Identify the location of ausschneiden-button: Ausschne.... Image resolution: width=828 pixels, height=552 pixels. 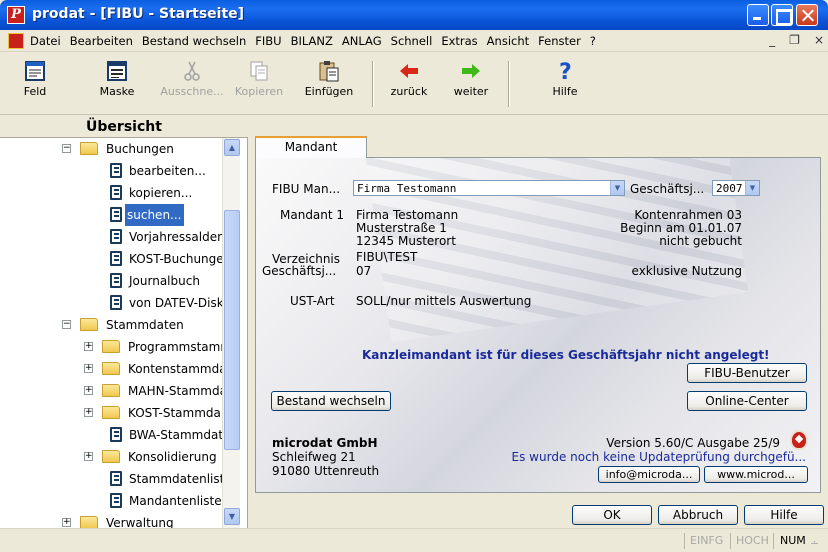
(192, 84).